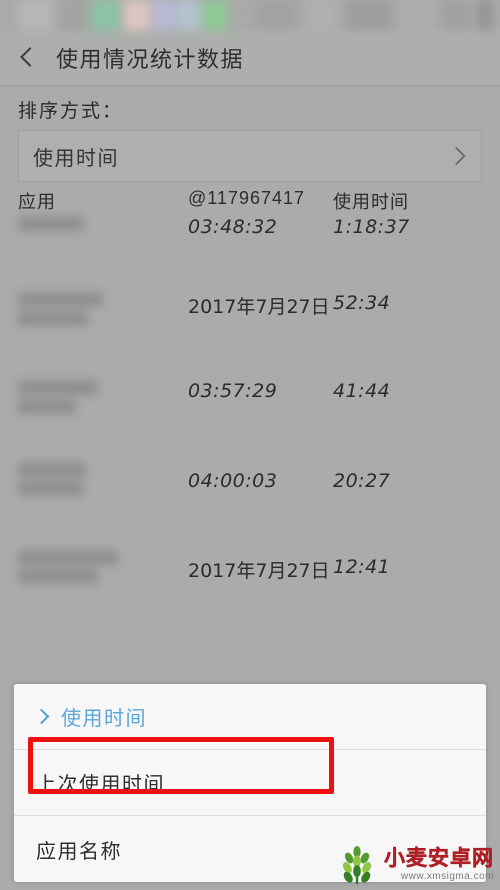 The width and height of the screenshot is (500, 890). I want to click on wheat-logo-icon, so click(357, 865).